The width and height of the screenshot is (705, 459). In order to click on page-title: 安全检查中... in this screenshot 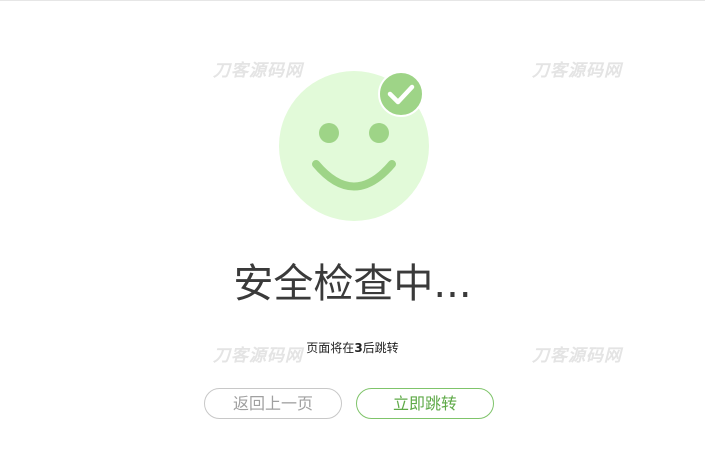, I will do `click(352, 284)`.